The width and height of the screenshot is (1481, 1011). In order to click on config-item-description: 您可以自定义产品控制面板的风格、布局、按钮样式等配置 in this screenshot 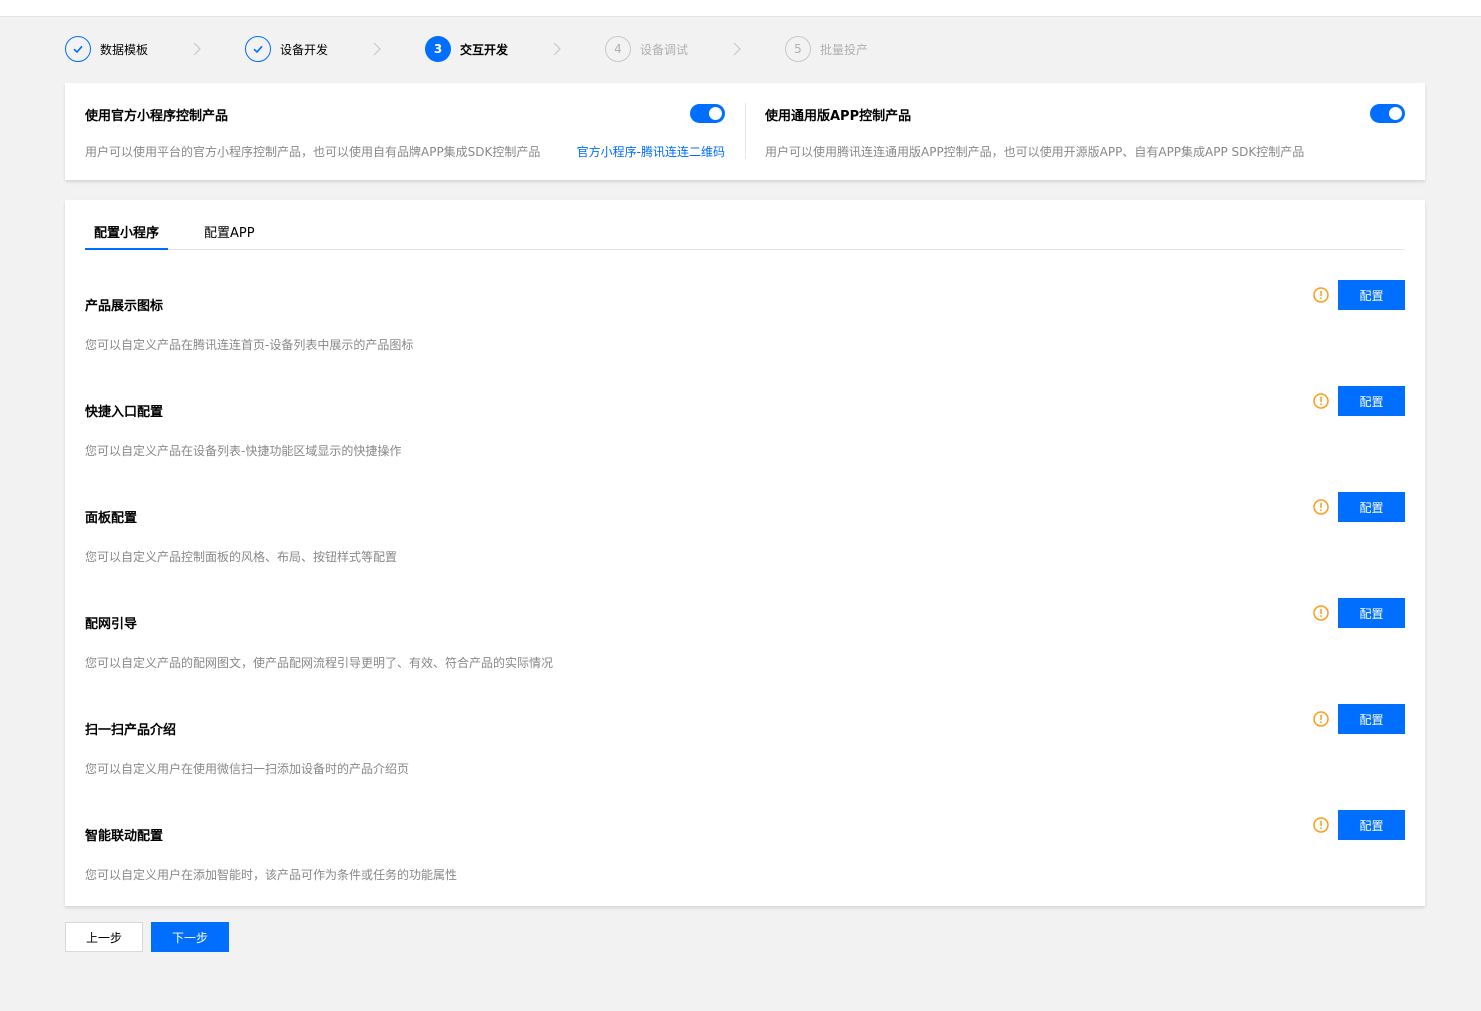, I will do `click(241, 557)`.